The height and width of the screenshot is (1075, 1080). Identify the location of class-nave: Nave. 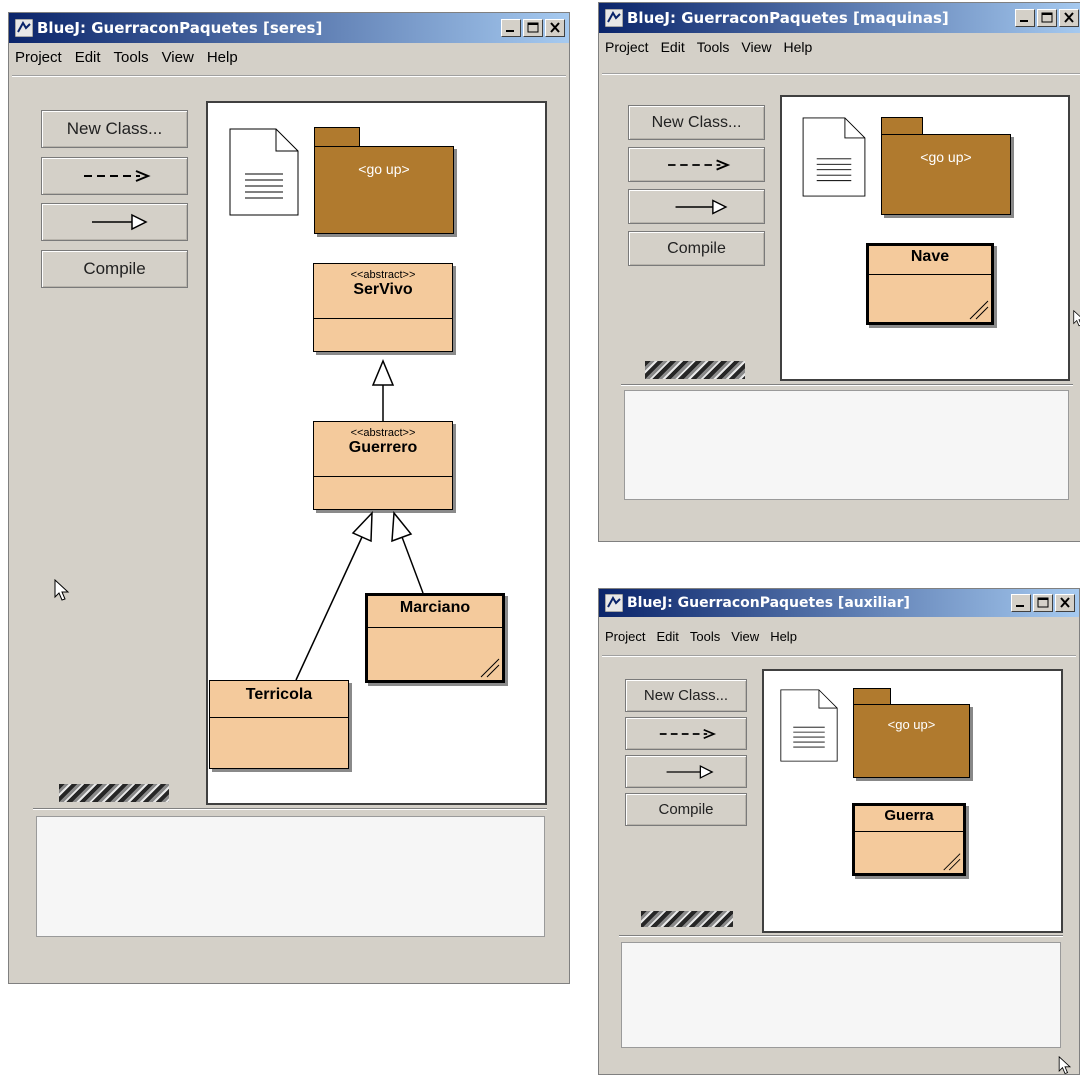
(930, 284).